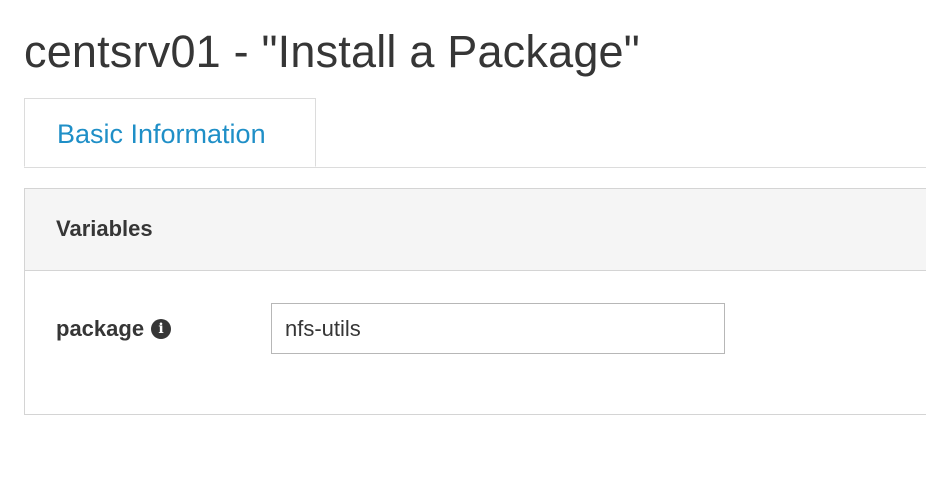 The height and width of the screenshot is (484, 926). What do you see at coordinates (475, 133) in the screenshot?
I see `tab-bar: Basic Information` at bounding box center [475, 133].